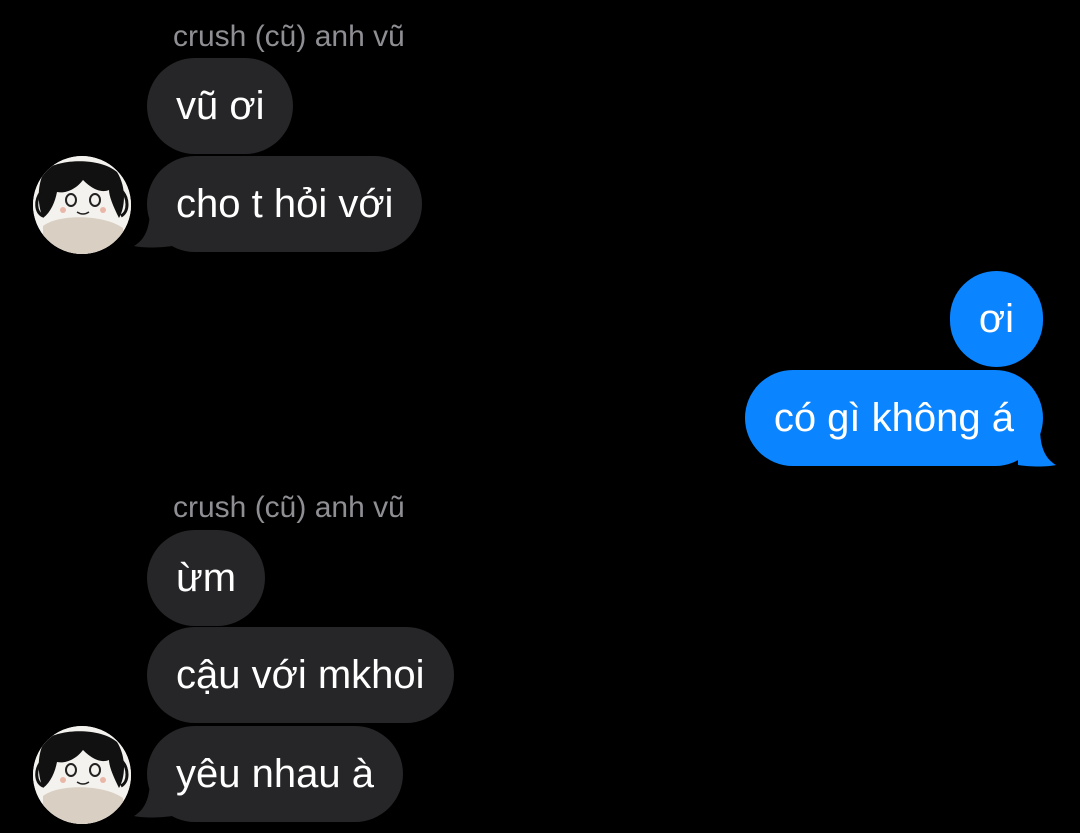 This screenshot has height=833, width=1080. What do you see at coordinates (285, 204) in the screenshot?
I see `incoming-message-bubble: cho t hỏi với` at bounding box center [285, 204].